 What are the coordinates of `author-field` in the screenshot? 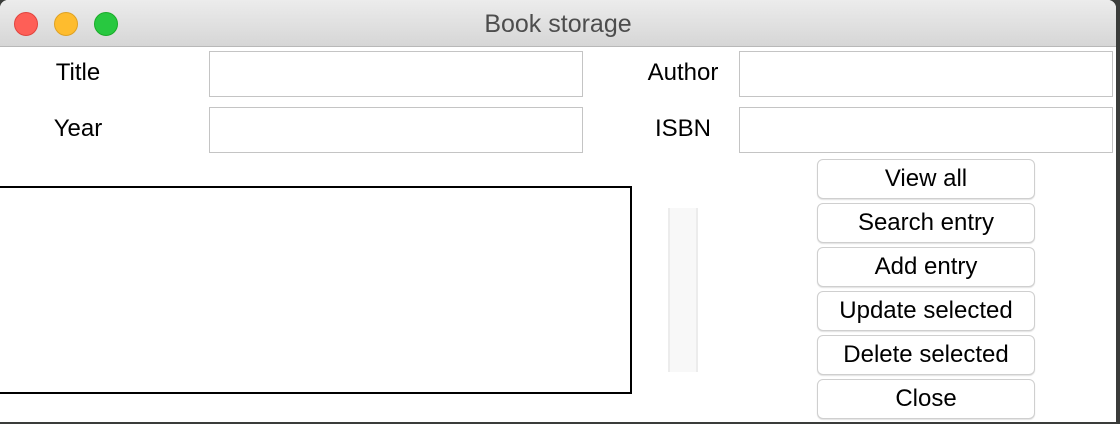 It's located at (926, 74).